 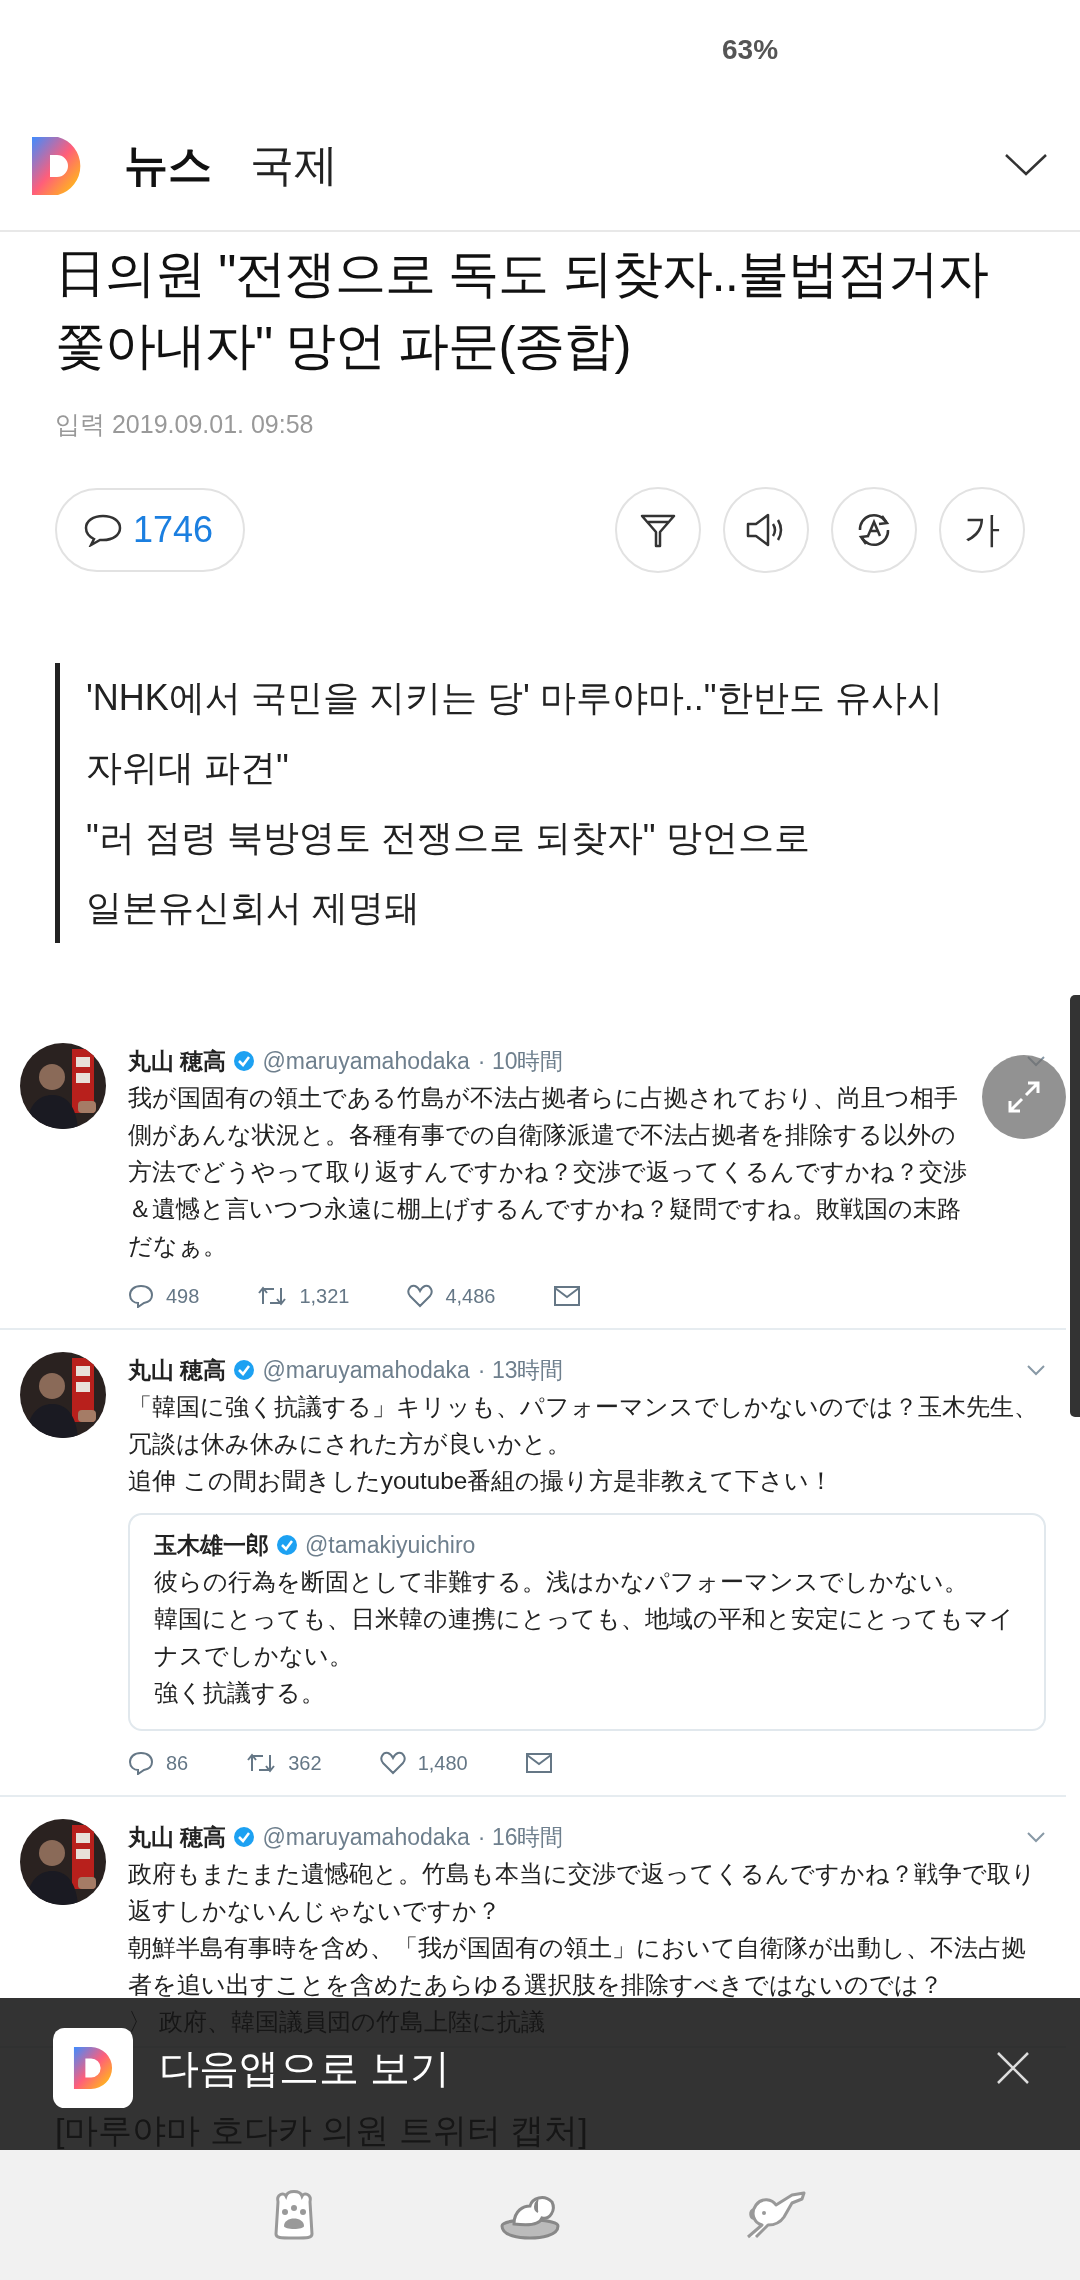 I want to click on tweet-text: 政府もまたまた遺憾砲と。竹島も本当に交渉で返ってくるんですかね？戦争で取り返すしかないんじゃないですか？, so click(x=582, y=1892).